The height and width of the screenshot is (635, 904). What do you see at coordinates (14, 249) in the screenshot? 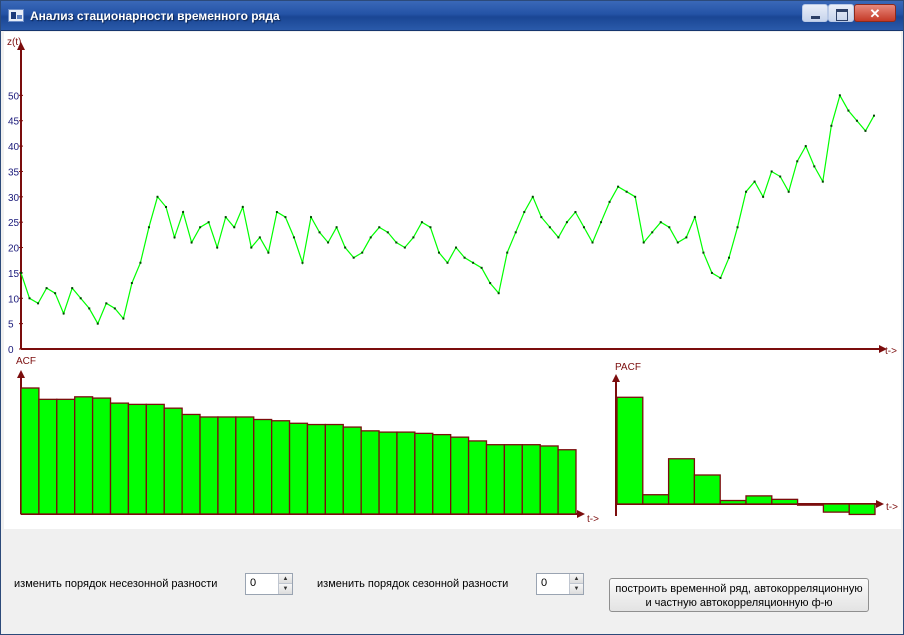
I see `zt-y-tick-label: 20` at bounding box center [14, 249].